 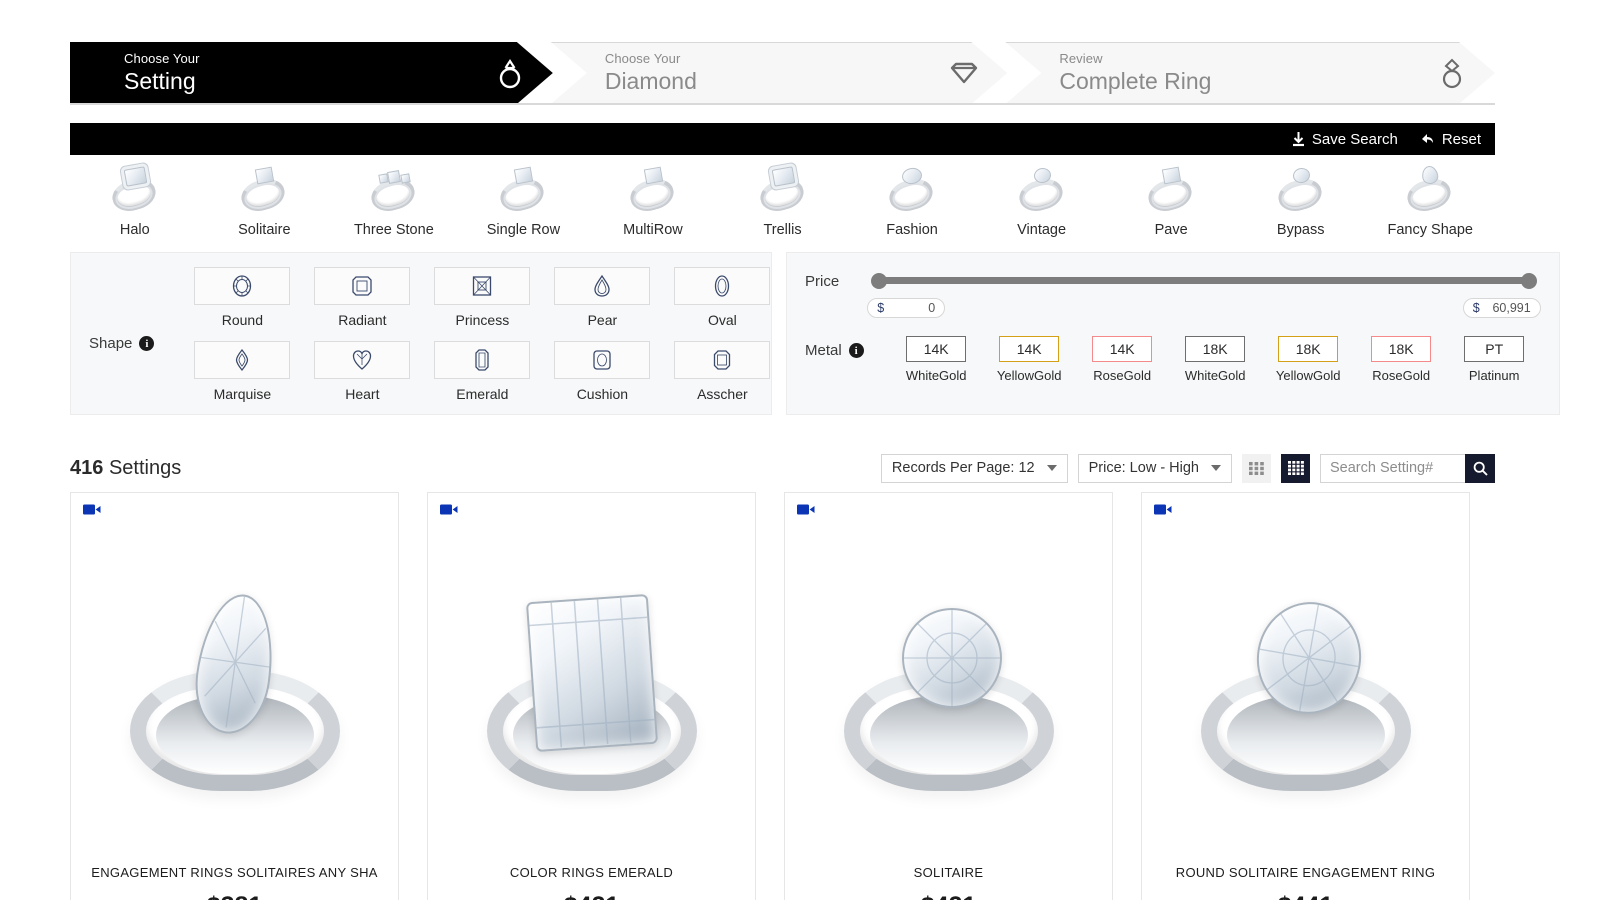 What do you see at coordinates (242, 320) in the screenshot?
I see `shape-label: Round` at bounding box center [242, 320].